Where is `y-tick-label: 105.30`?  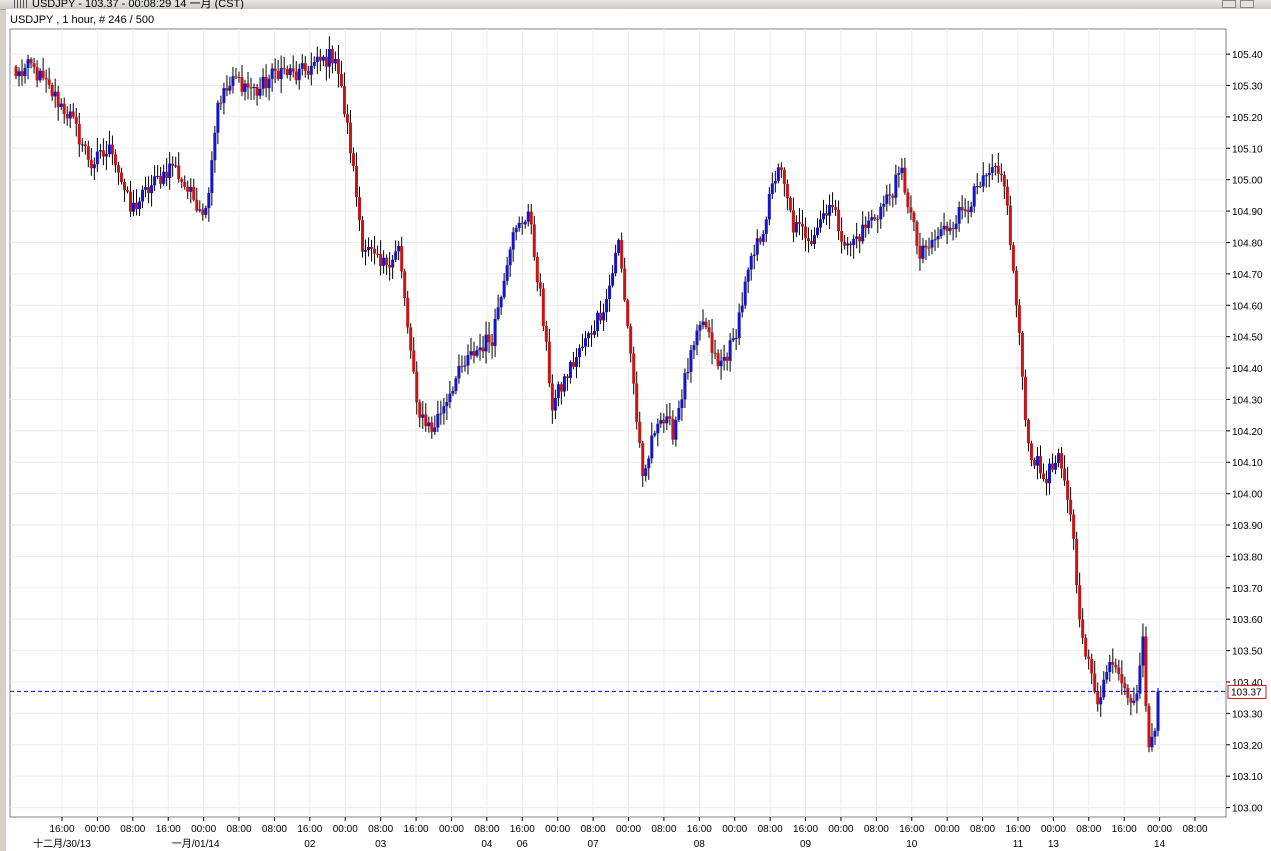 y-tick-label: 105.30 is located at coordinates (1247, 87).